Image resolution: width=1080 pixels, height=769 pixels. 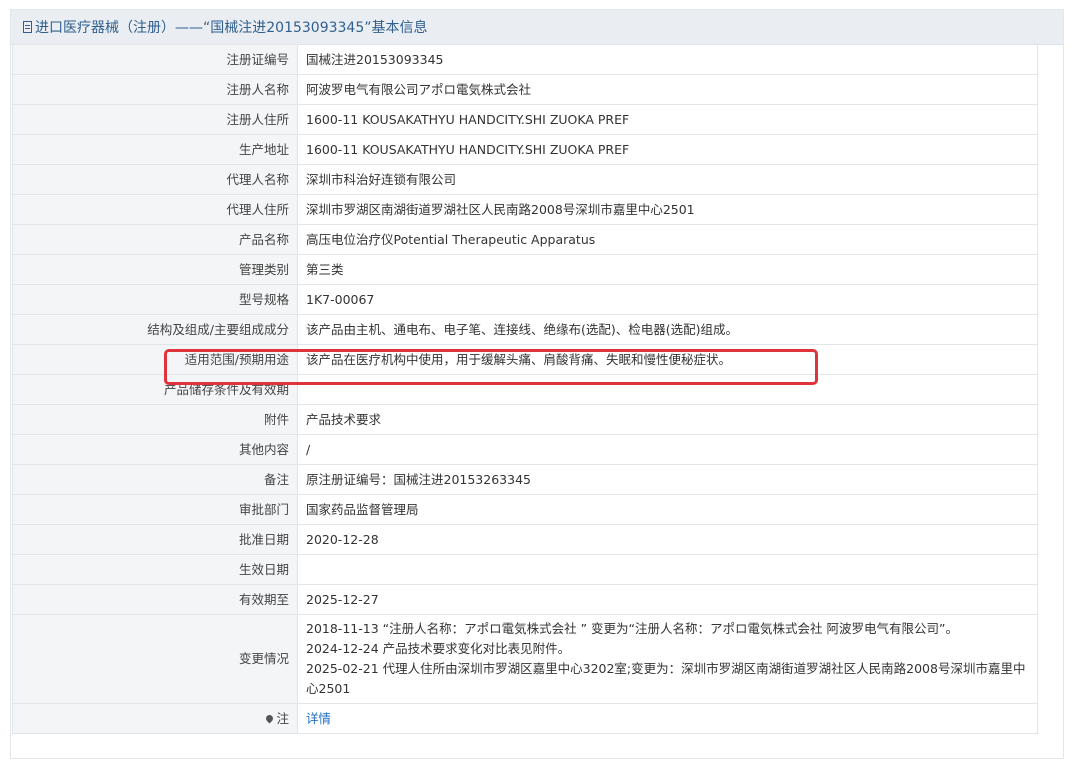 I want to click on row-value: 该产品由主机、通电布、电子笔、连接线、绝缘布(选配)、检电器(选配)组成。, so click(x=668, y=330).